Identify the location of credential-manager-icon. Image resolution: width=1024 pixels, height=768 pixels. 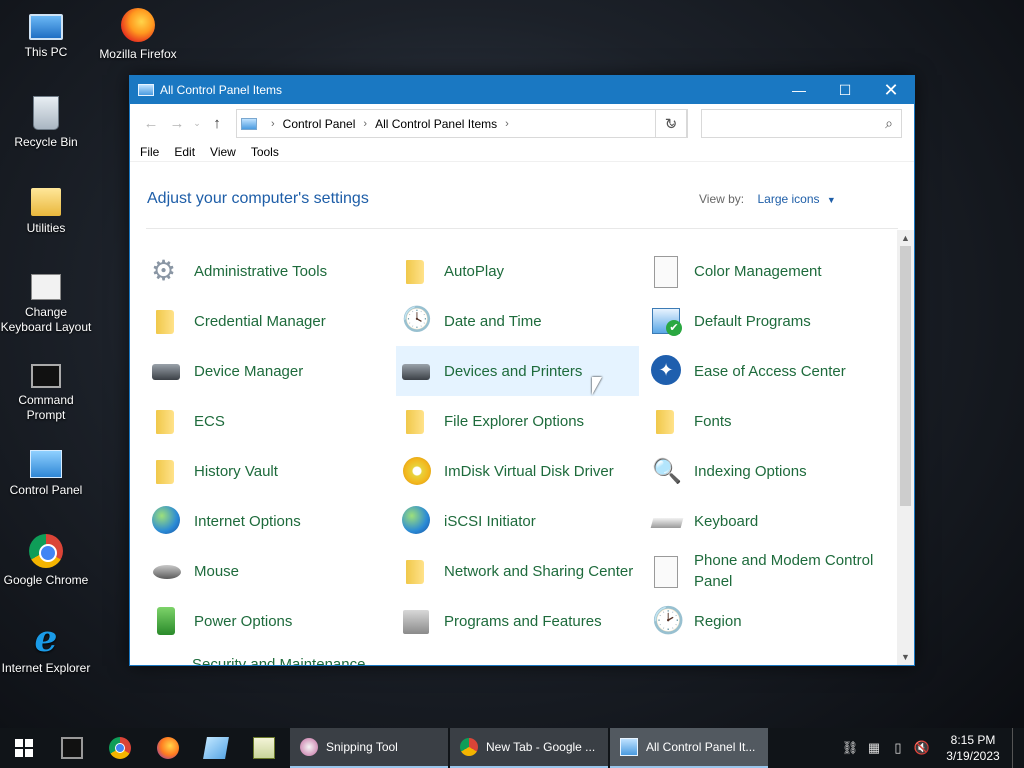
(166, 321).